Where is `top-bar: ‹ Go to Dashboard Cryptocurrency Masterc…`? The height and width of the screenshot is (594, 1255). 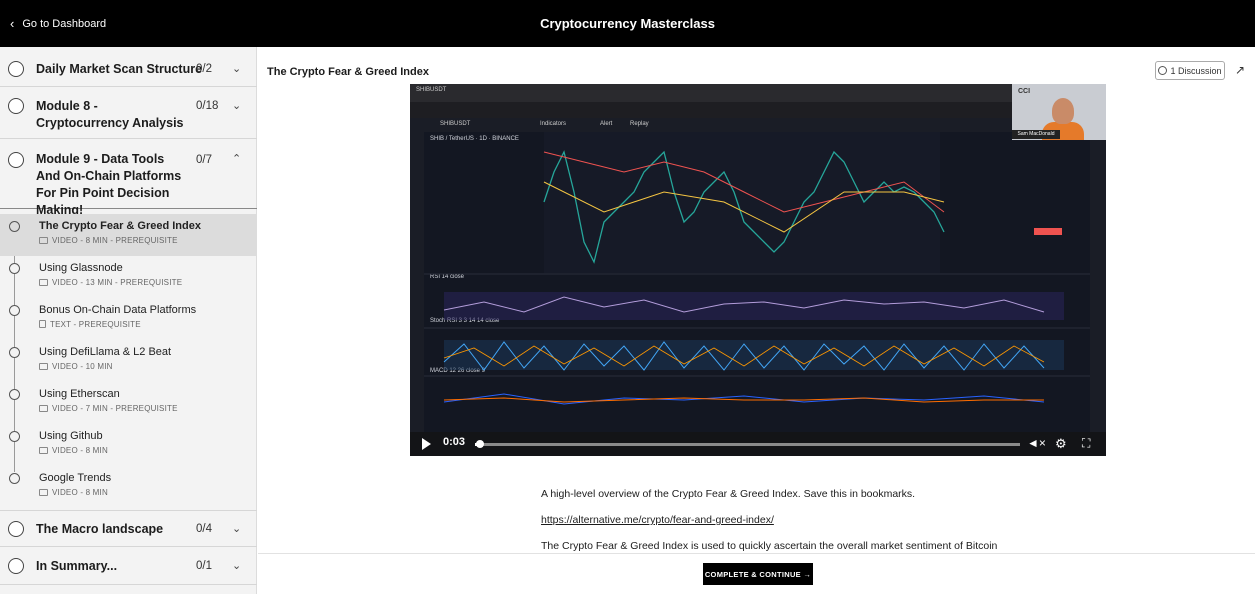
top-bar: ‹ Go to Dashboard Cryptocurrency Masterc… is located at coordinates (627, 23).